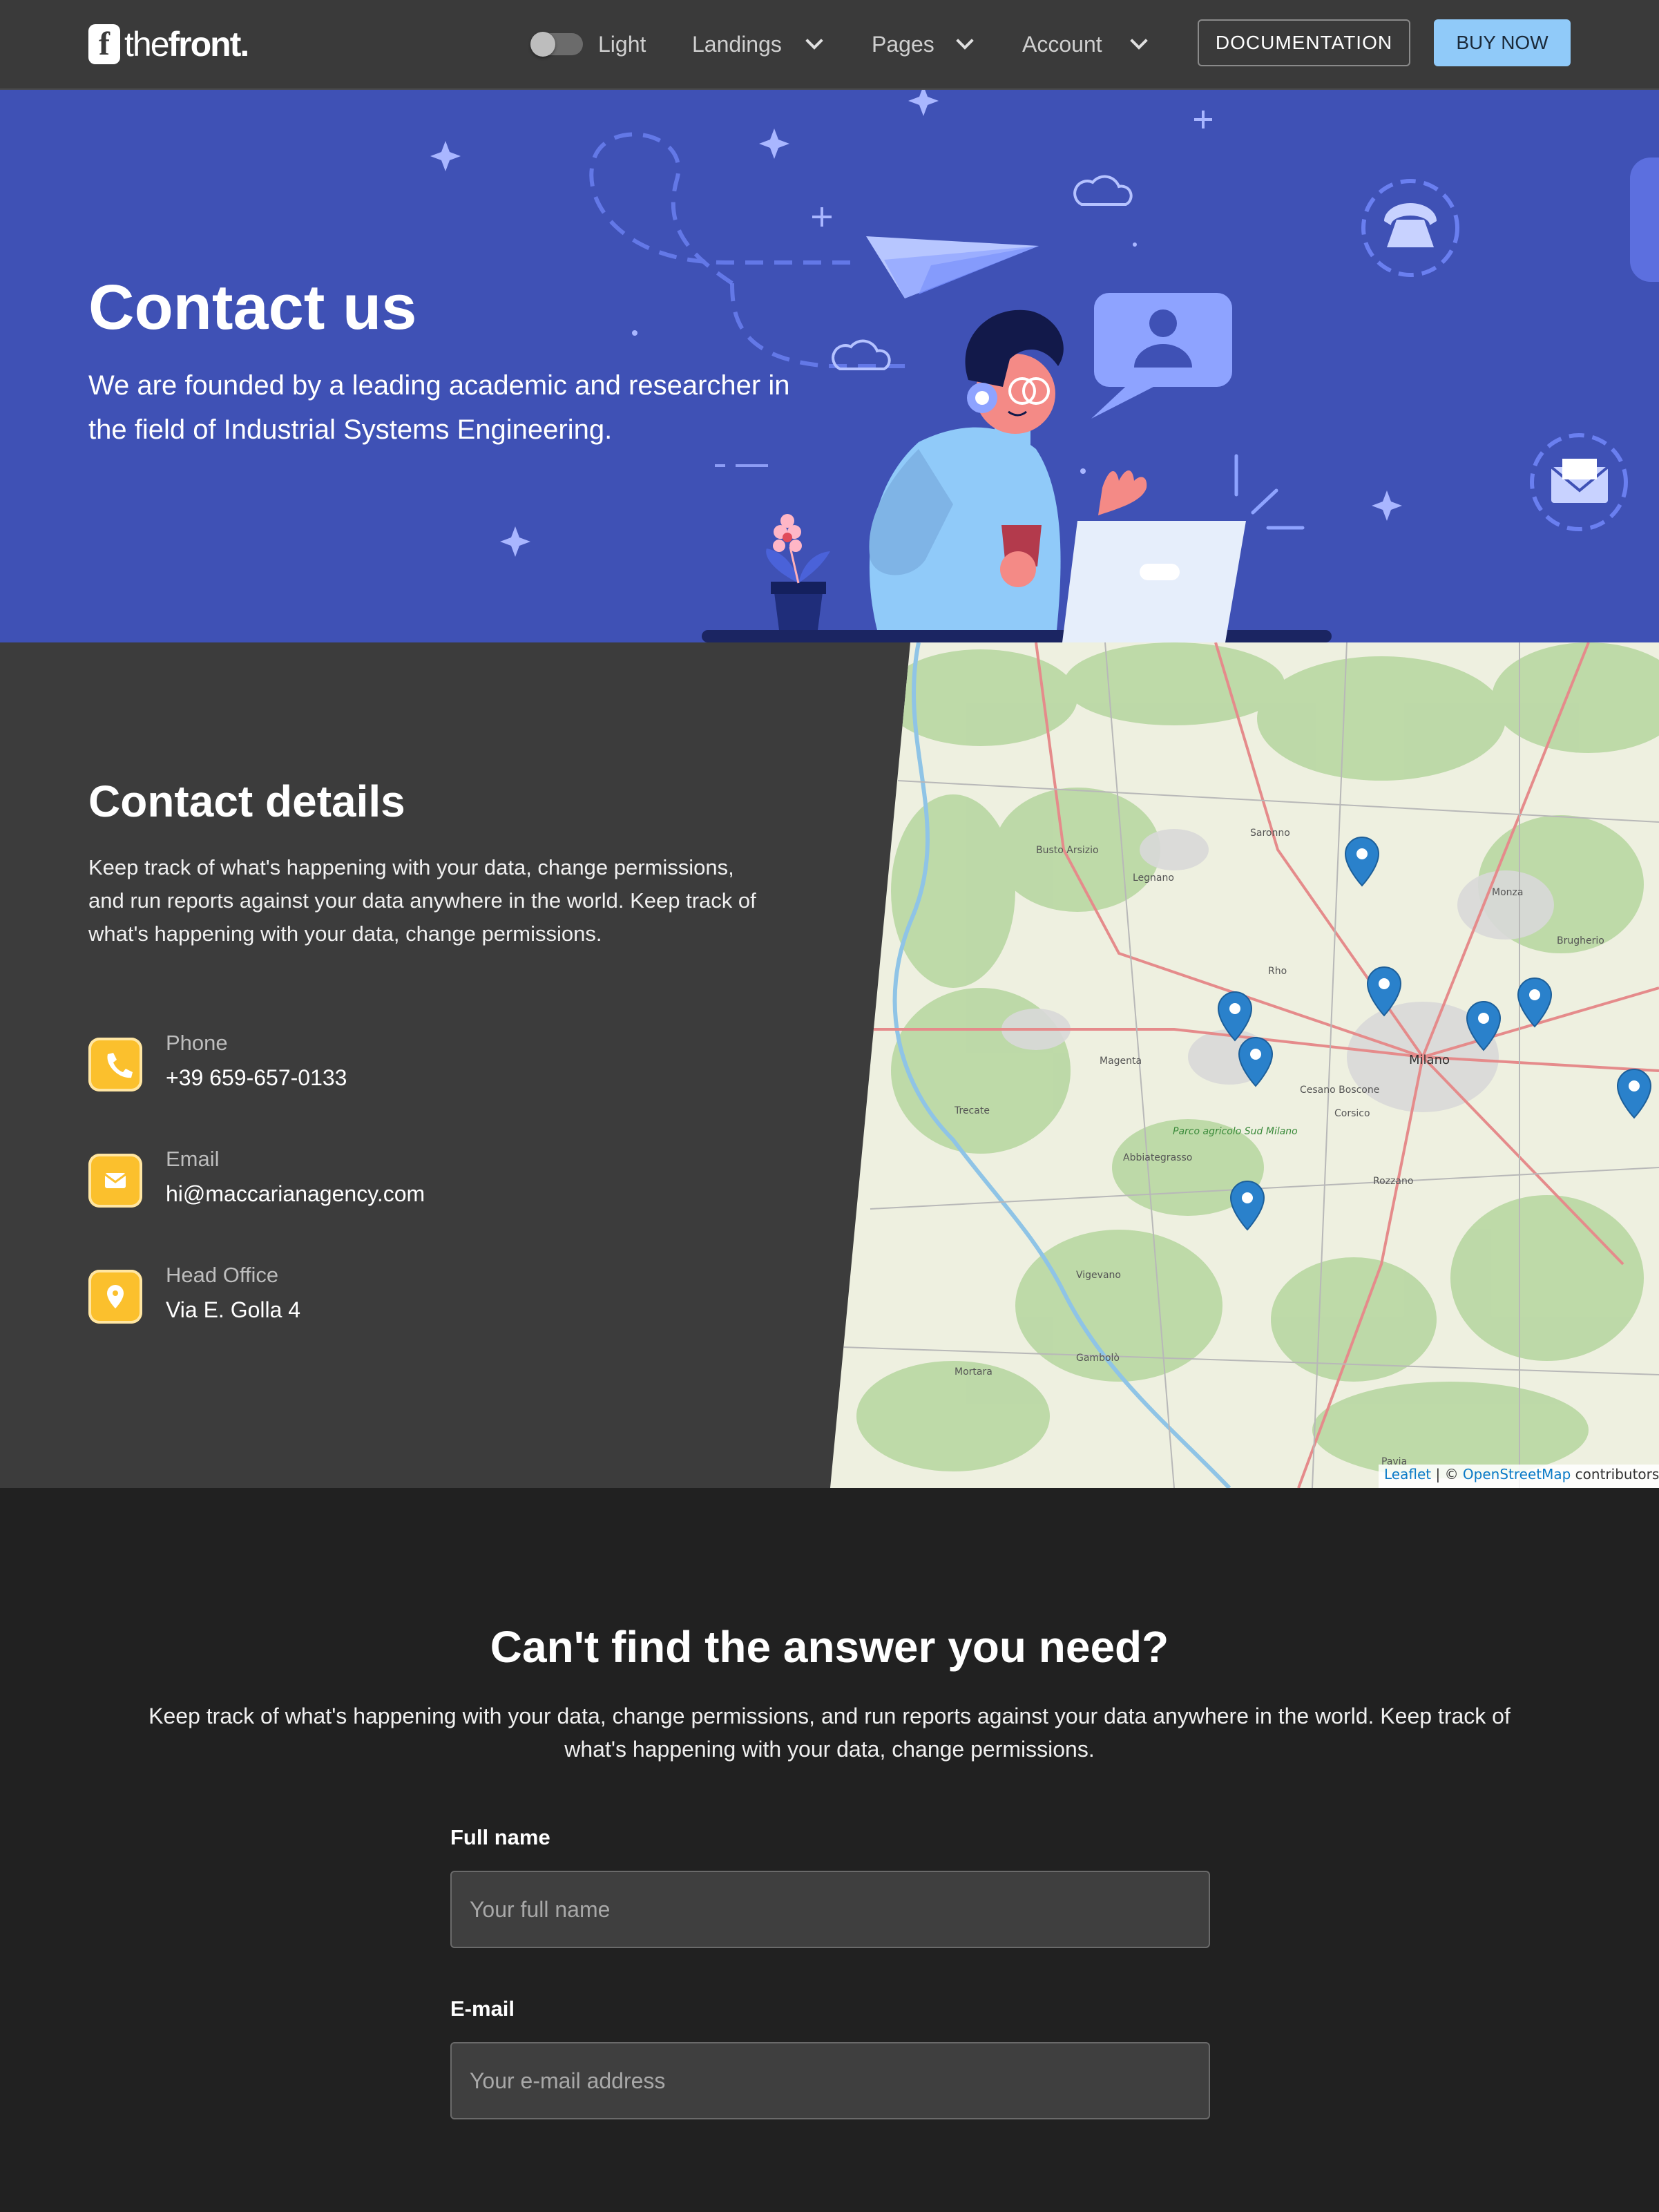 This screenshot has width=1659, height=2212. What do you see at coordinates (256, 1078) in the screenshot?
I see `phone-value: +39 659-657-0133` at bounding box center [256, 1078].